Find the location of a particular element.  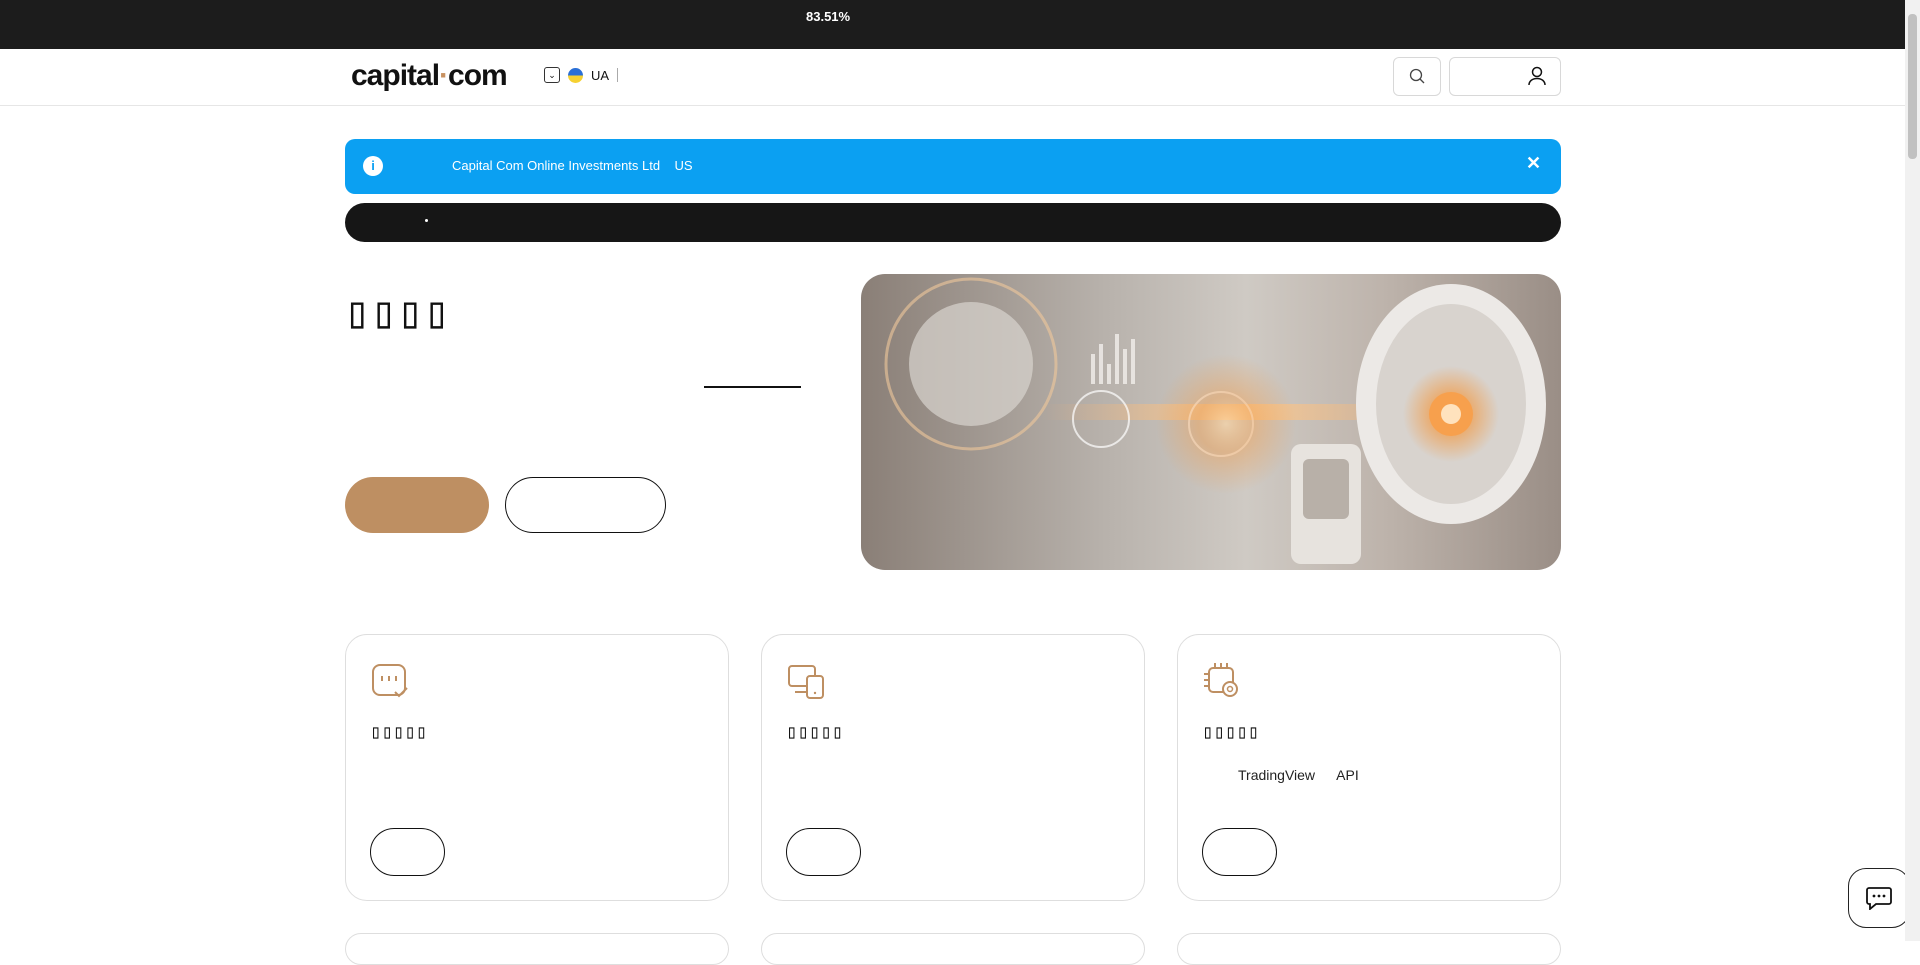

feature-card-1: ▯▯▯▯▯ is located at coordinates (537, 767).